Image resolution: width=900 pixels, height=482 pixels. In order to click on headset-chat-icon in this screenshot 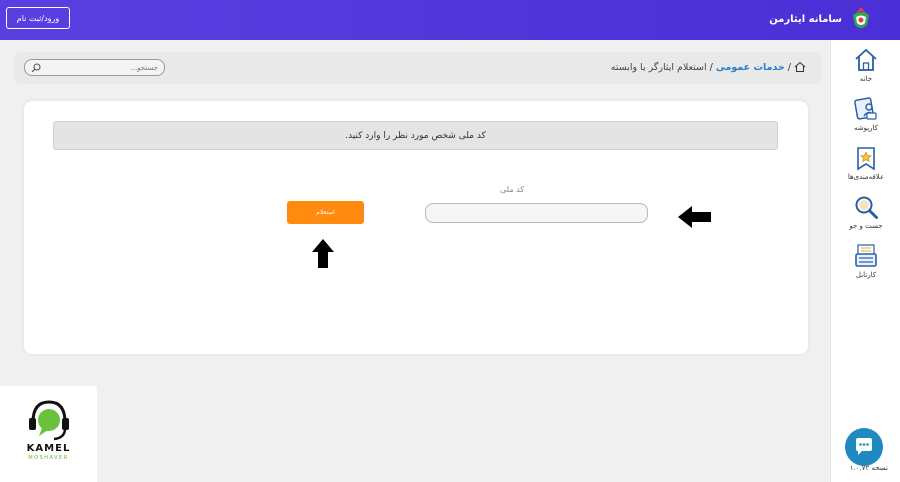, I will do `click(48, 420)`.